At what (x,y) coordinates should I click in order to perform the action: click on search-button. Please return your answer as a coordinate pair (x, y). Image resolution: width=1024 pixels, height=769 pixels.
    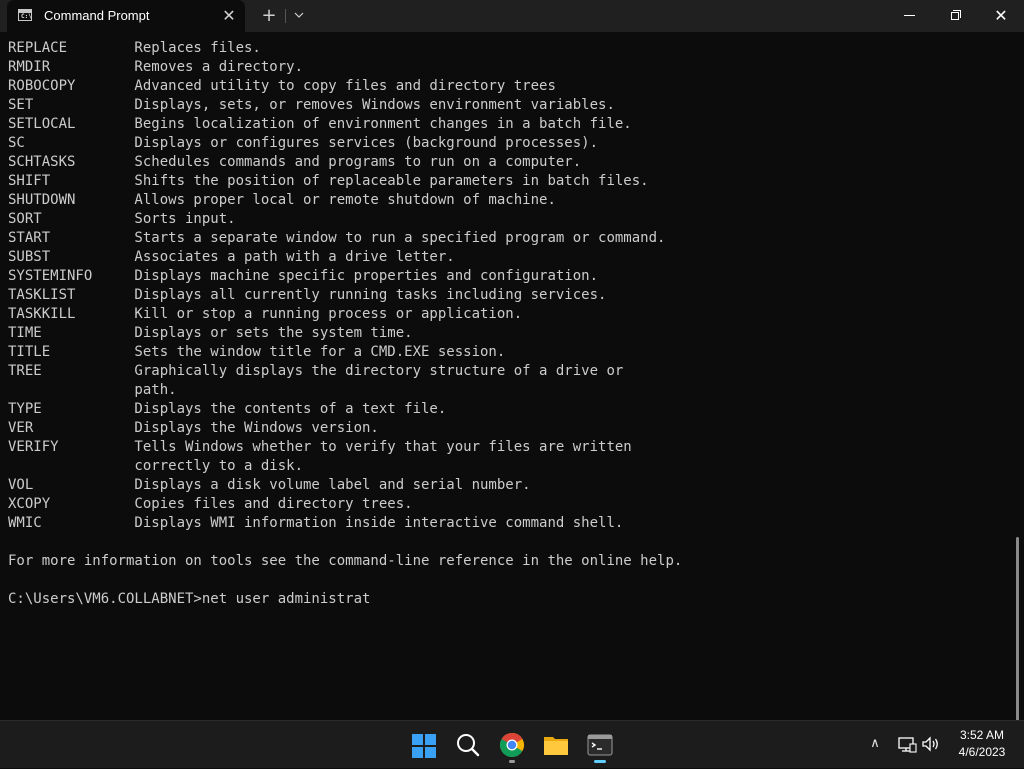
    Looking at the image, I should click on (468, 745).